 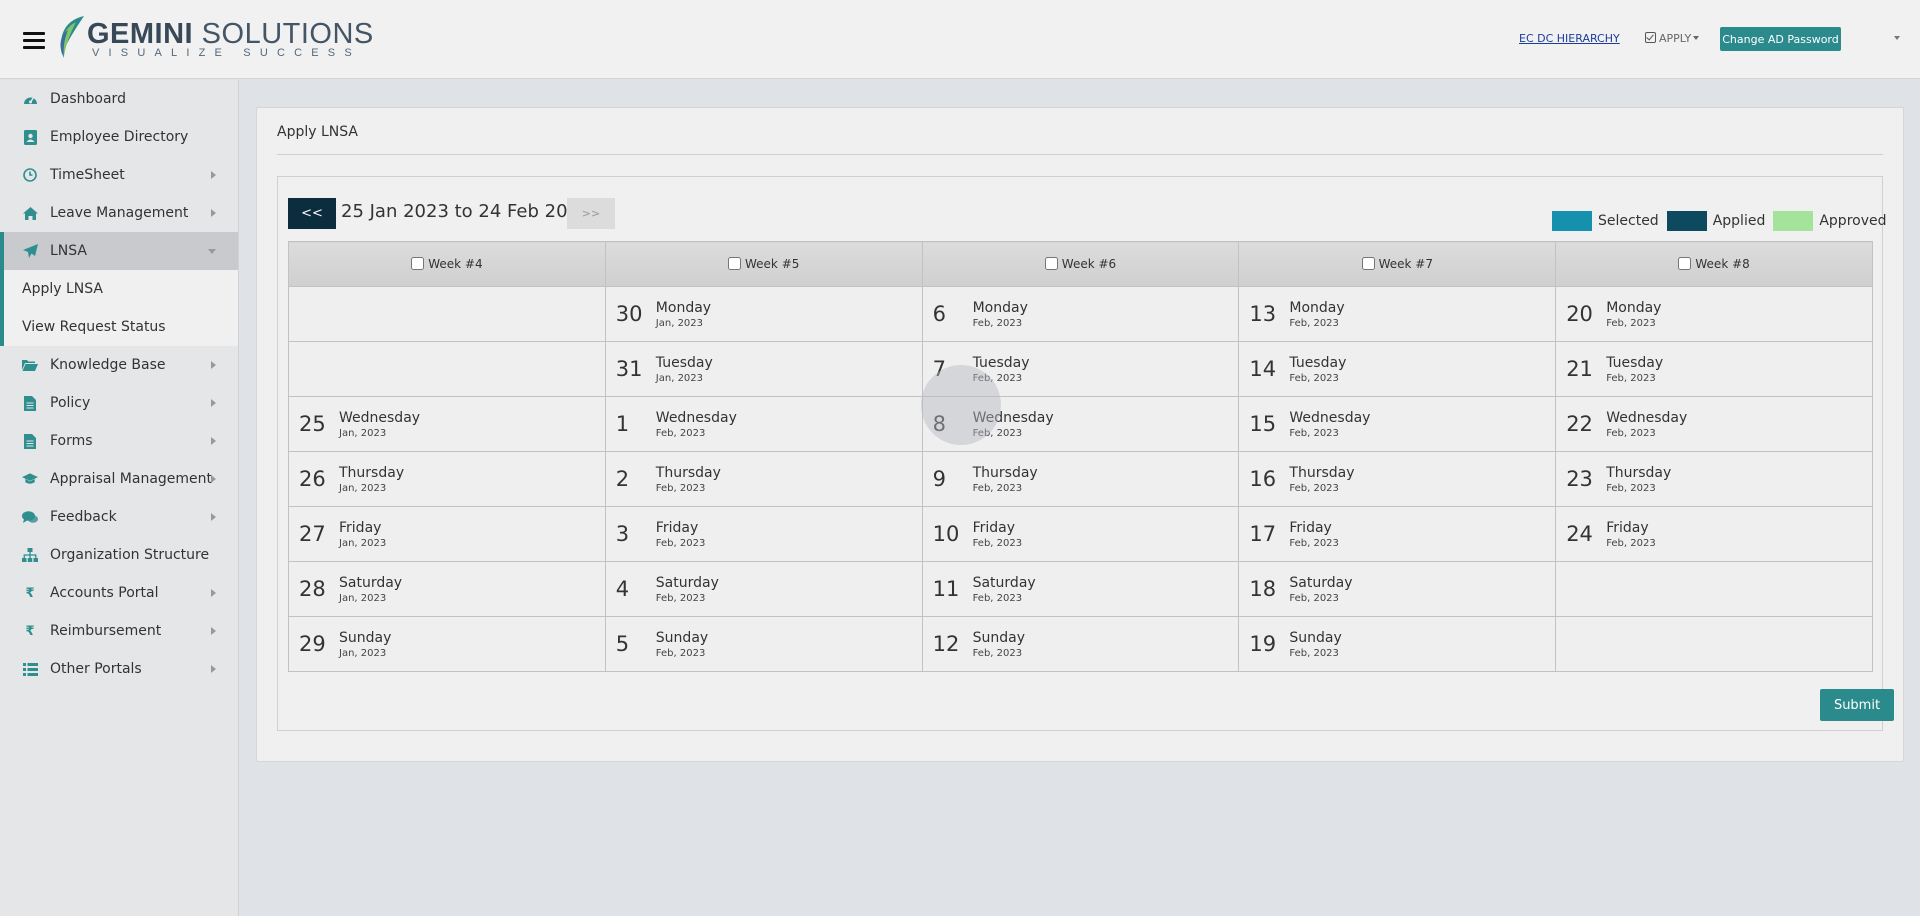 I want to click on day-cell: 10 Friday Feb, 2023, so click(x=1080, y=534).